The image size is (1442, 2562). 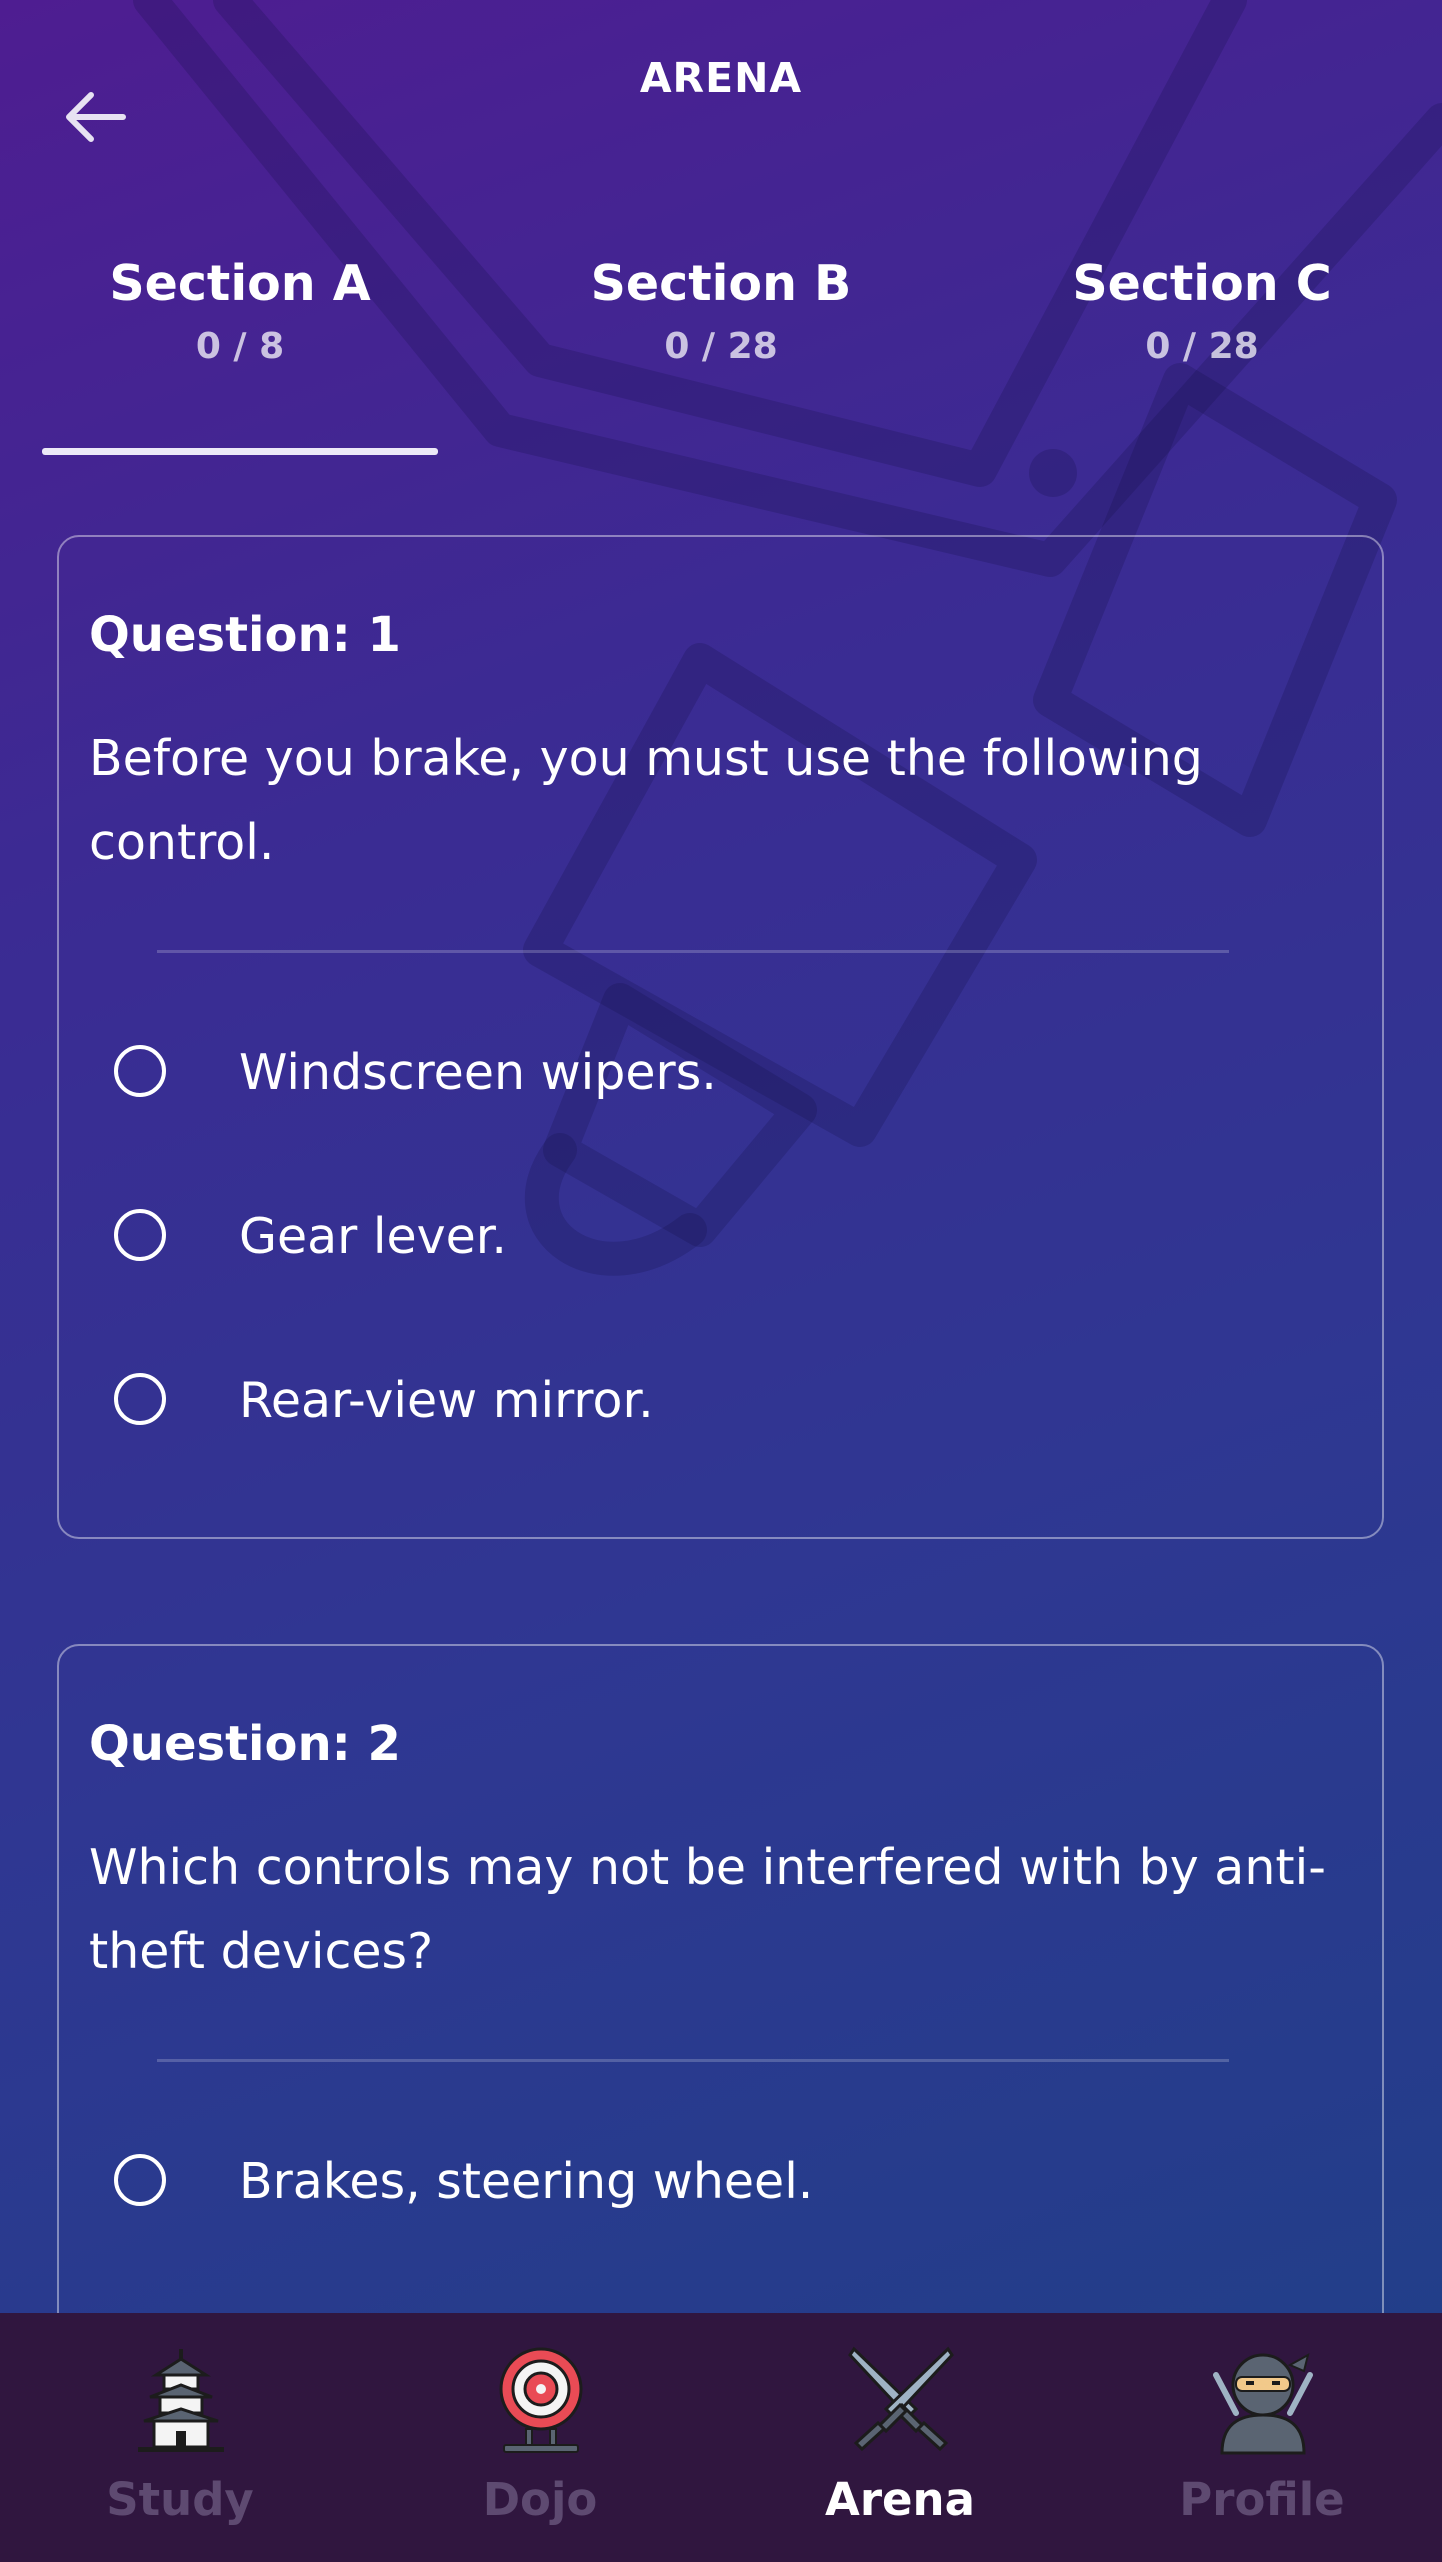 What do you see at coordinates (245, 1744) in the screenshot?
I see `question-number: Question: 2` at bounding box center [245, 1744].